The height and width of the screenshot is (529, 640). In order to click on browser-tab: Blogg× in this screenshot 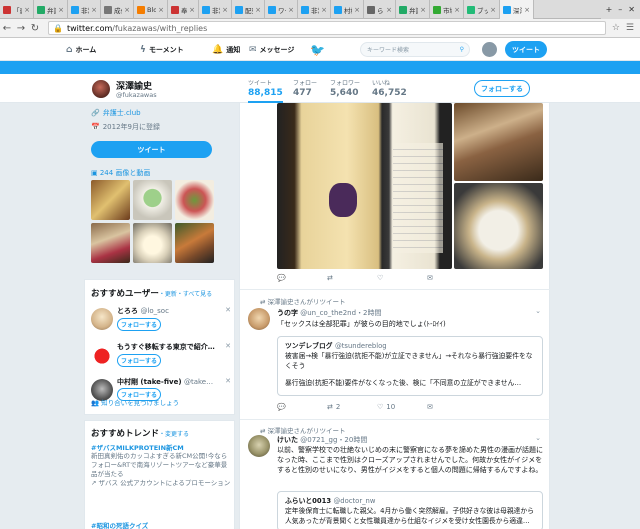, I will do `click(151, 9)`.